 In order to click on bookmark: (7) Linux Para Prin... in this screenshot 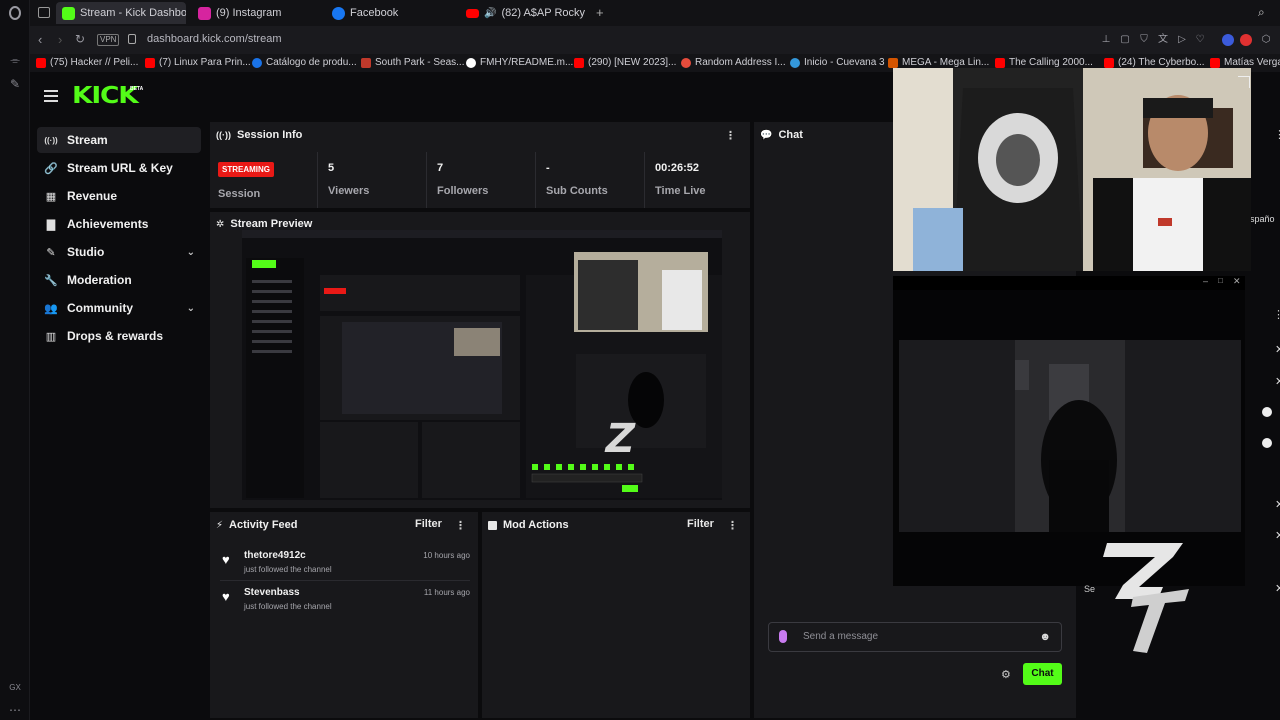, I will do `click(198, 62)`.